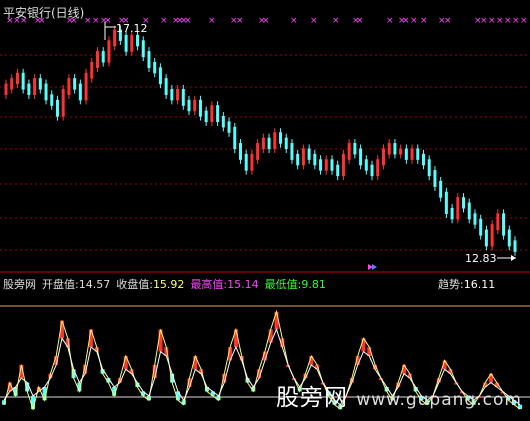  Describe the element at coordinates (513, 258) in the screenshot. I see `low-arrow-head` at that location.